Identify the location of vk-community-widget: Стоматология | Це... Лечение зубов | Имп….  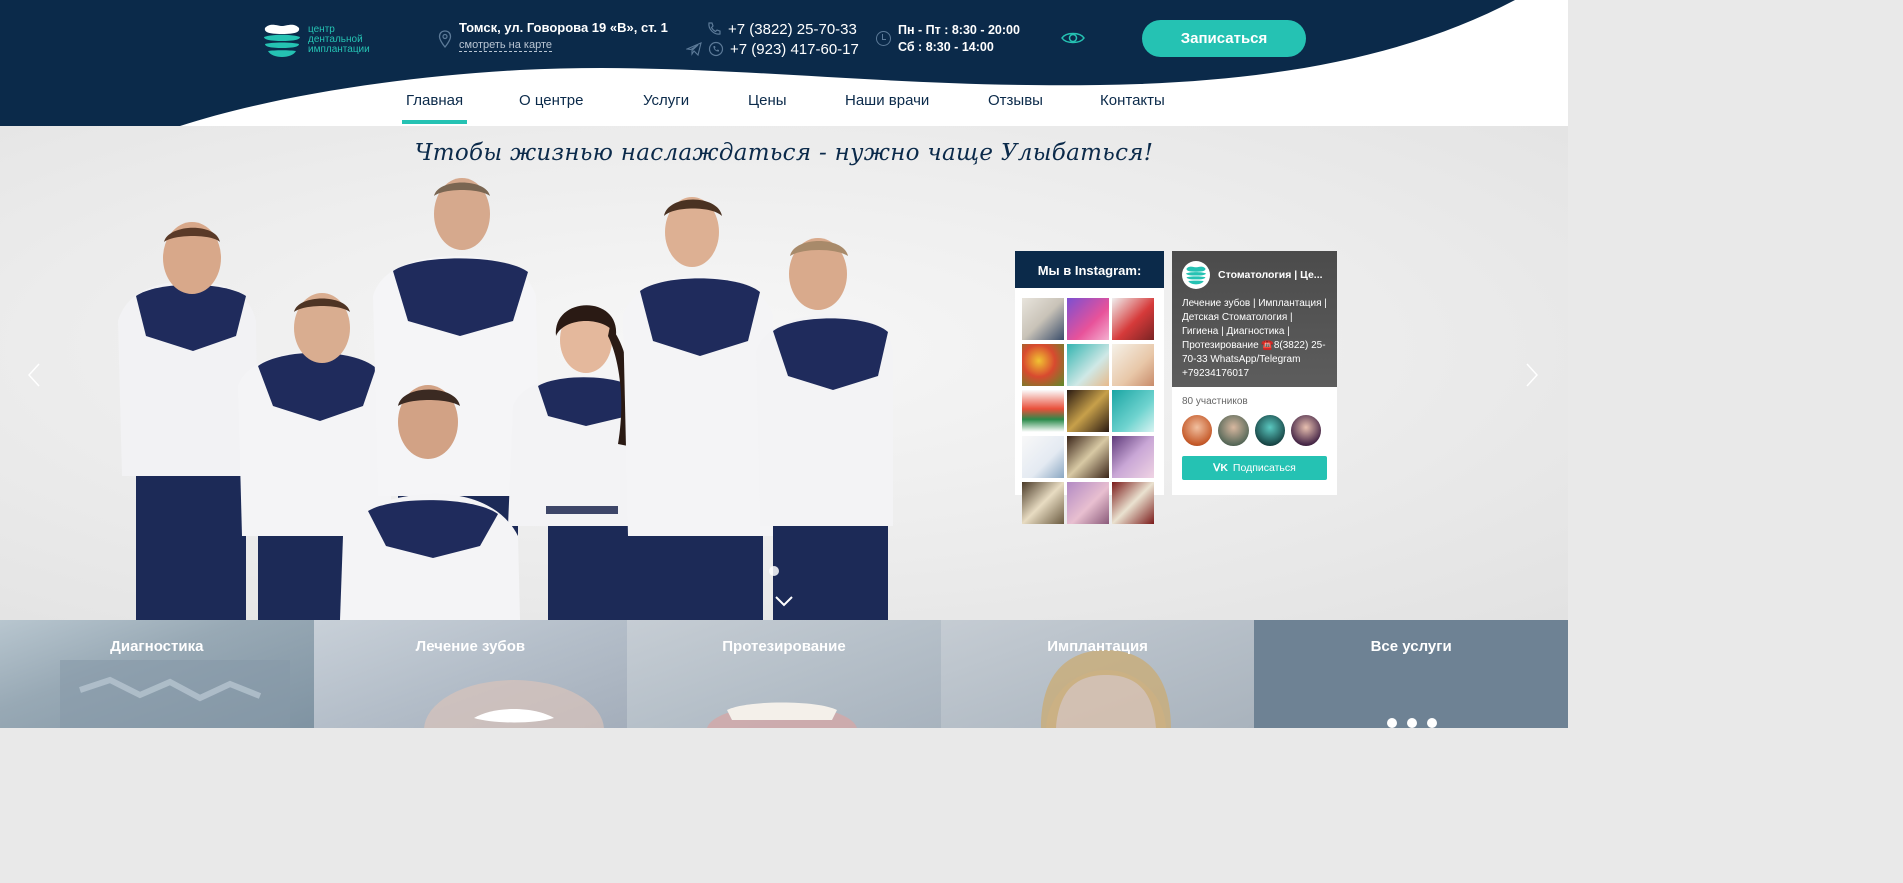
(1254, 373).